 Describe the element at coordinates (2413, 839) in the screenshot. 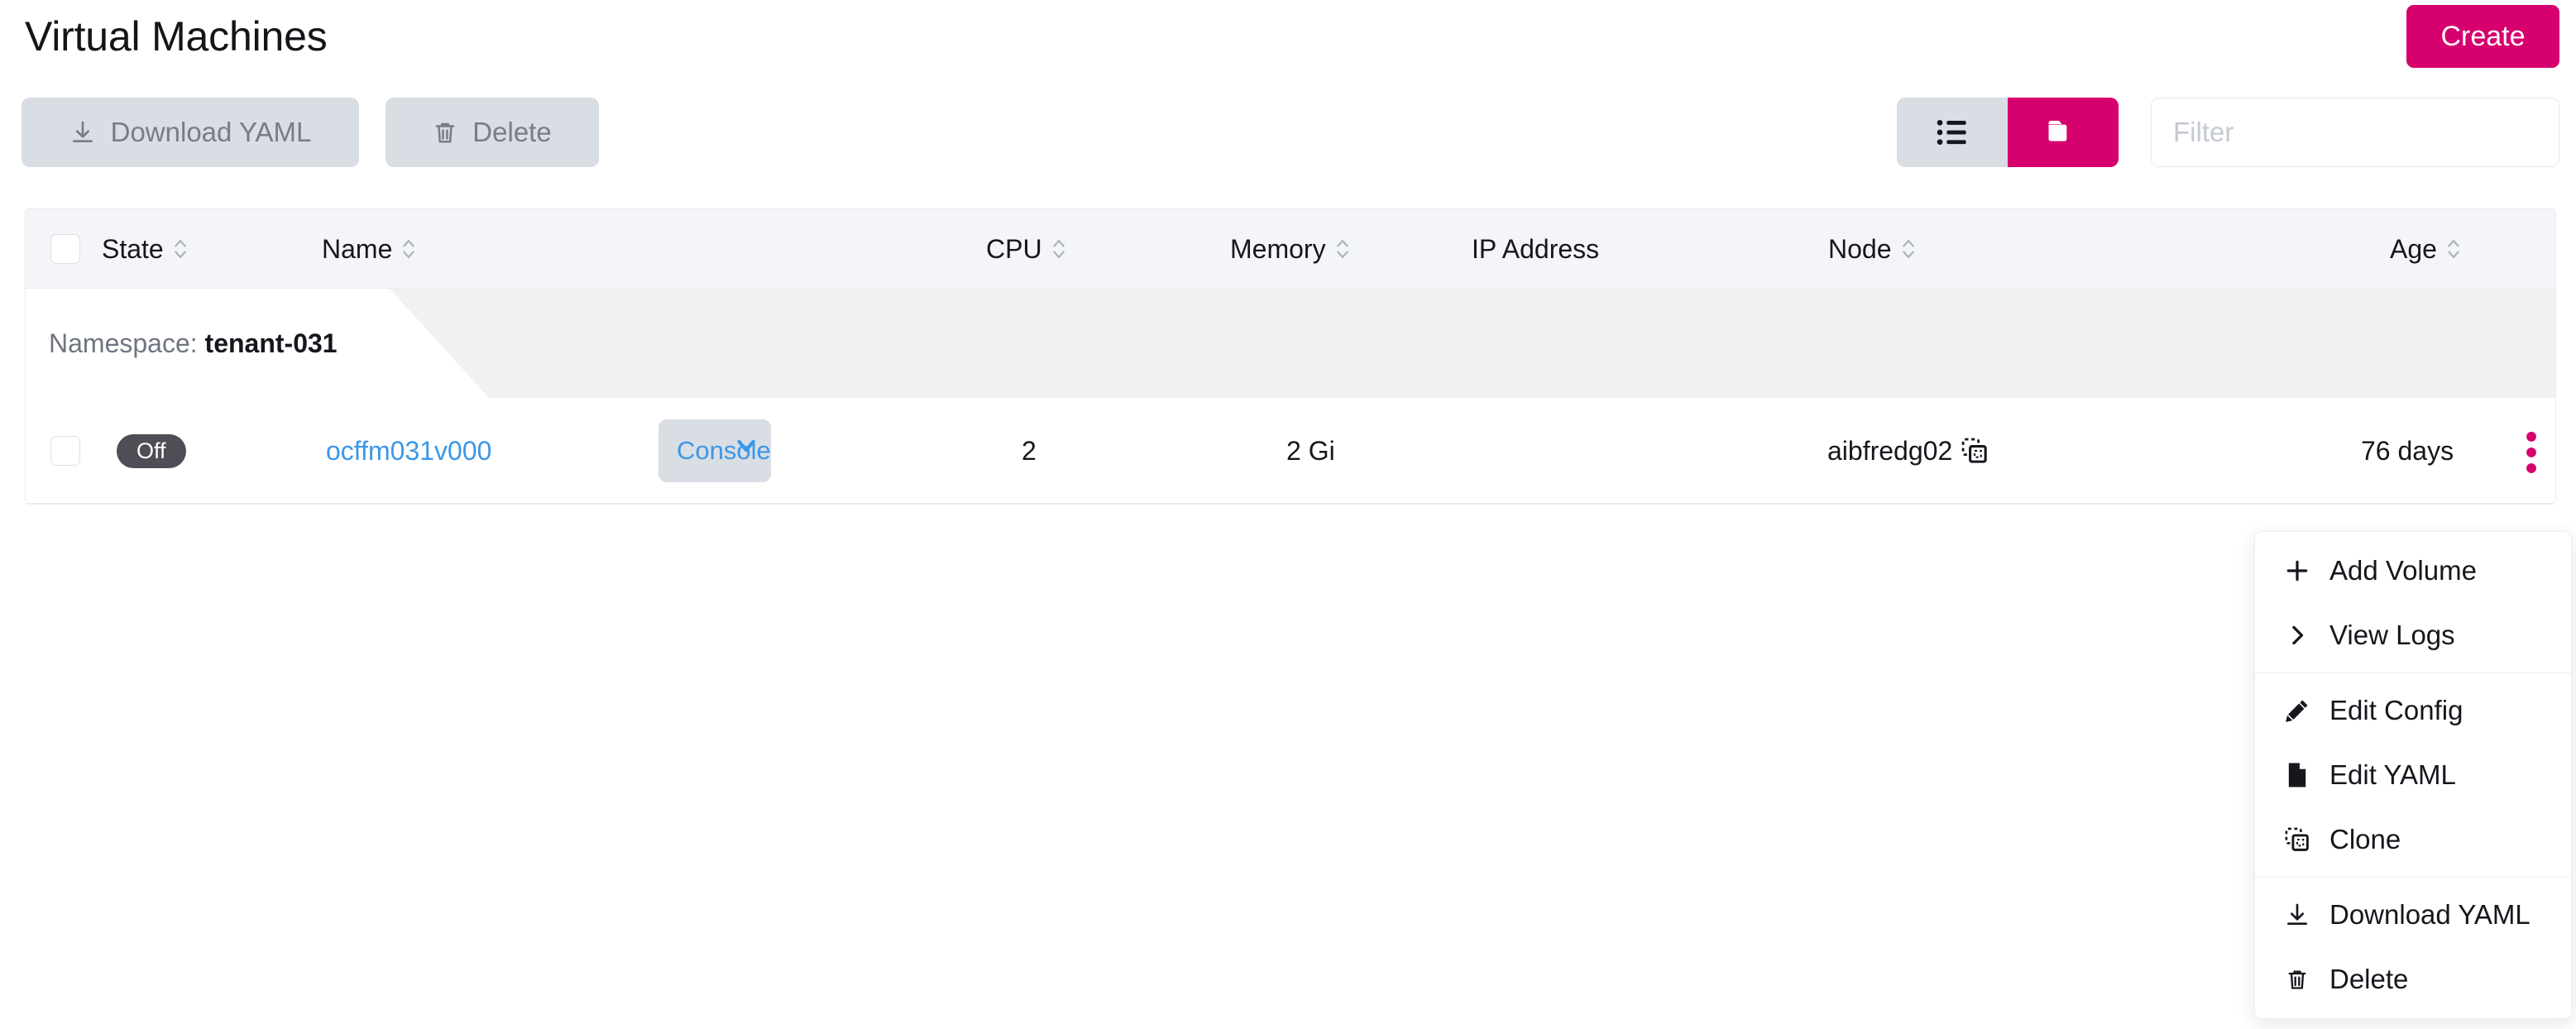

I see `menu-item-clone: Clone` at that location.